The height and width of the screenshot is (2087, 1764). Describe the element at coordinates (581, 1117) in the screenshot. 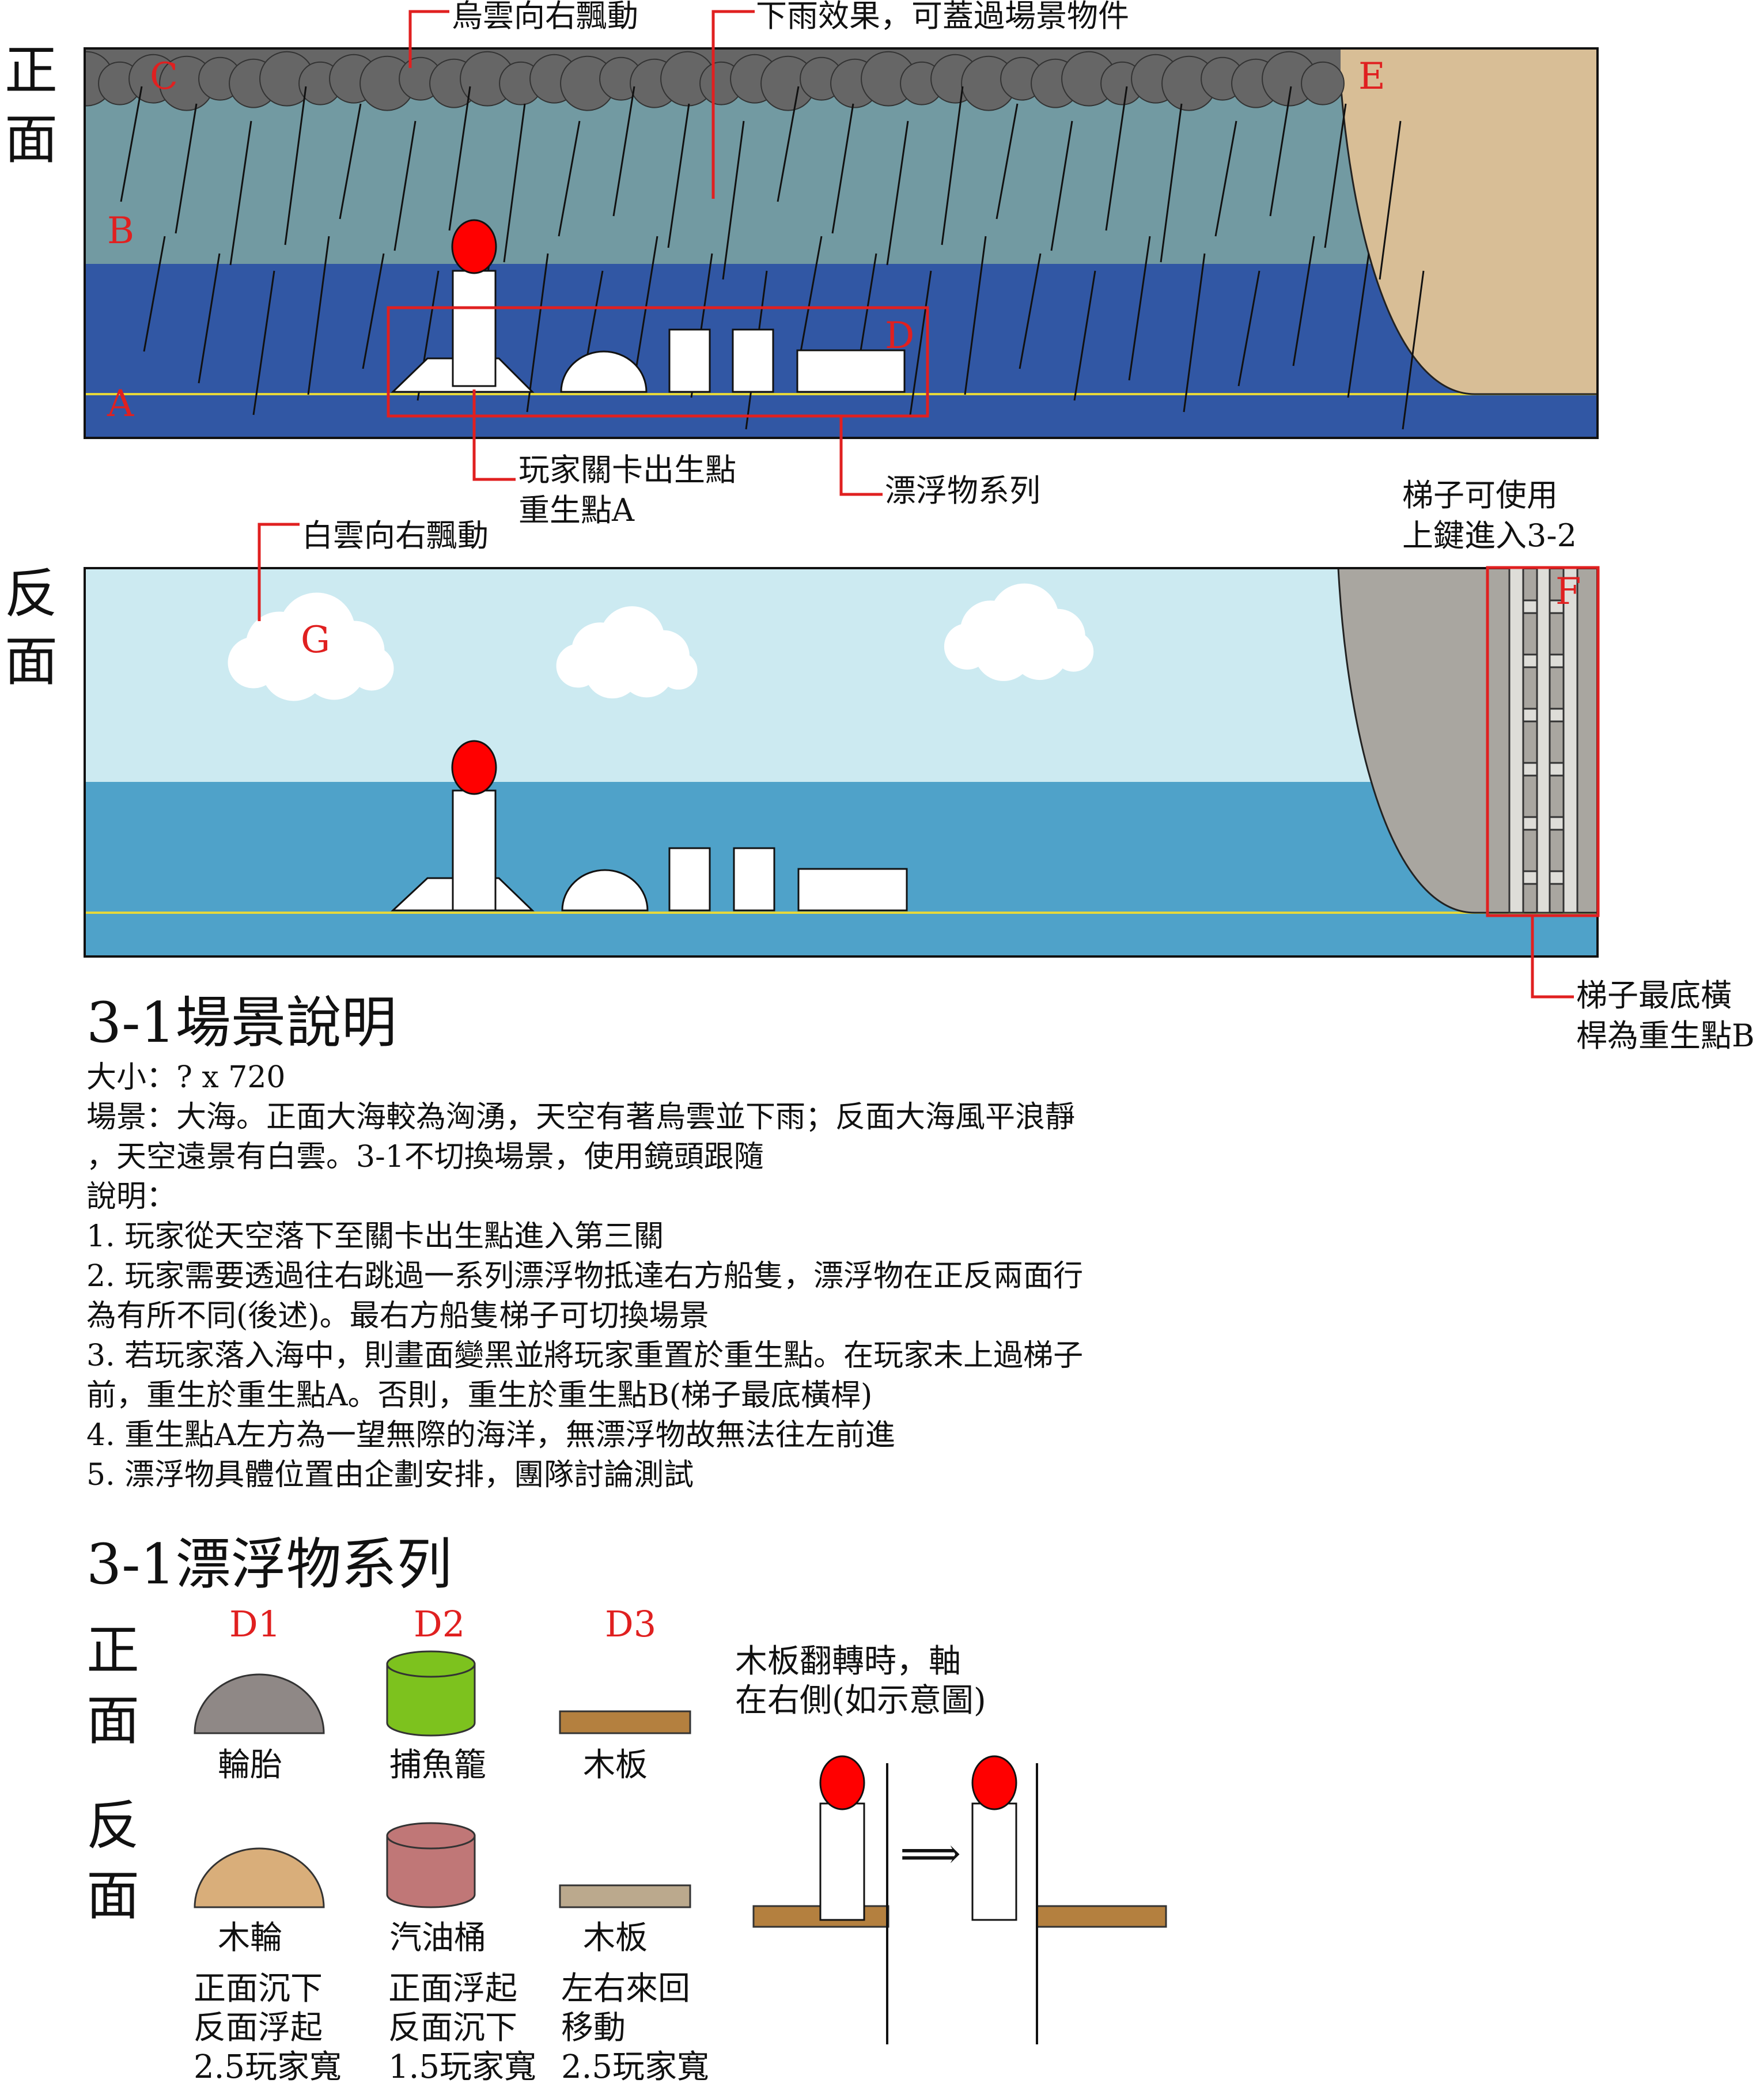

I see `description-line: 場景：大海。正面大海較為洶湧，天空有著烏雲並下雨；反面大海風平浪靜` at that location.